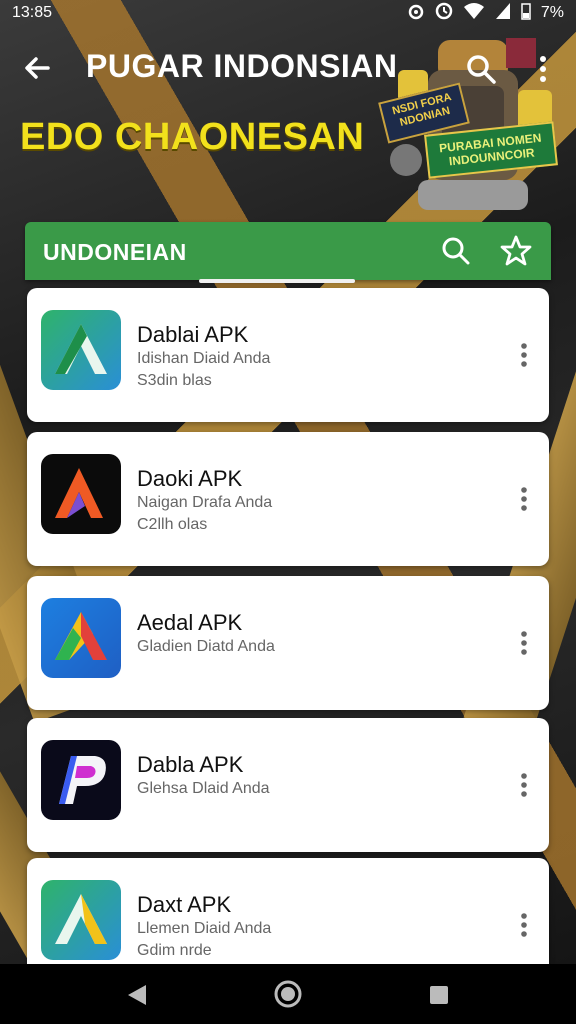 This screenshot has width=576, height=1024. Describe the element at coordinates (172, 524) in the screenshot. I see `app-meta: C2llh olas` at that location.